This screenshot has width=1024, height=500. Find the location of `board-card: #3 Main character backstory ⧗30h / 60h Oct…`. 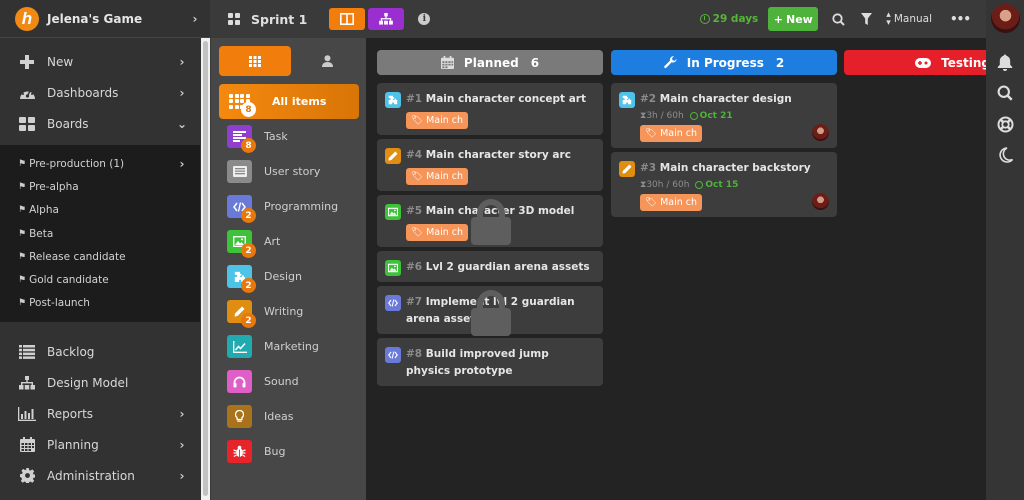

board-card: #3 Main character backstory ⧗30h / 60h Oct… is located at coordinates (724, 184).